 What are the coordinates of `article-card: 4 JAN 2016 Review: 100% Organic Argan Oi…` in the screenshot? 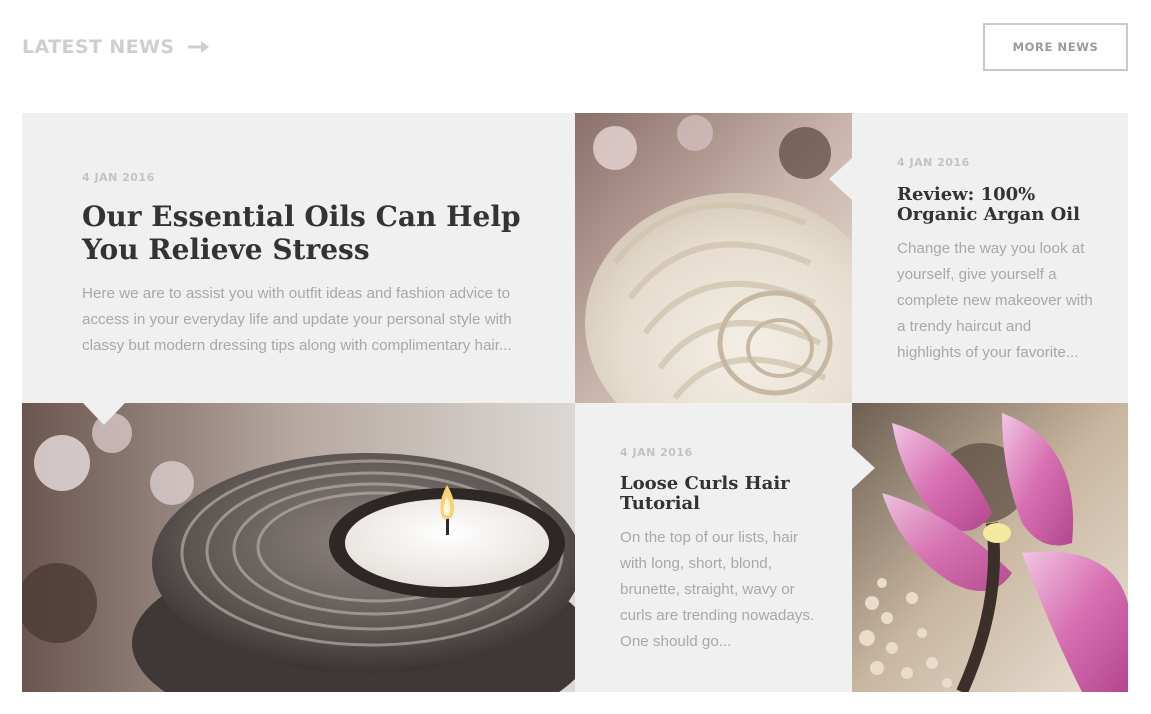 It's located at (990, 258).